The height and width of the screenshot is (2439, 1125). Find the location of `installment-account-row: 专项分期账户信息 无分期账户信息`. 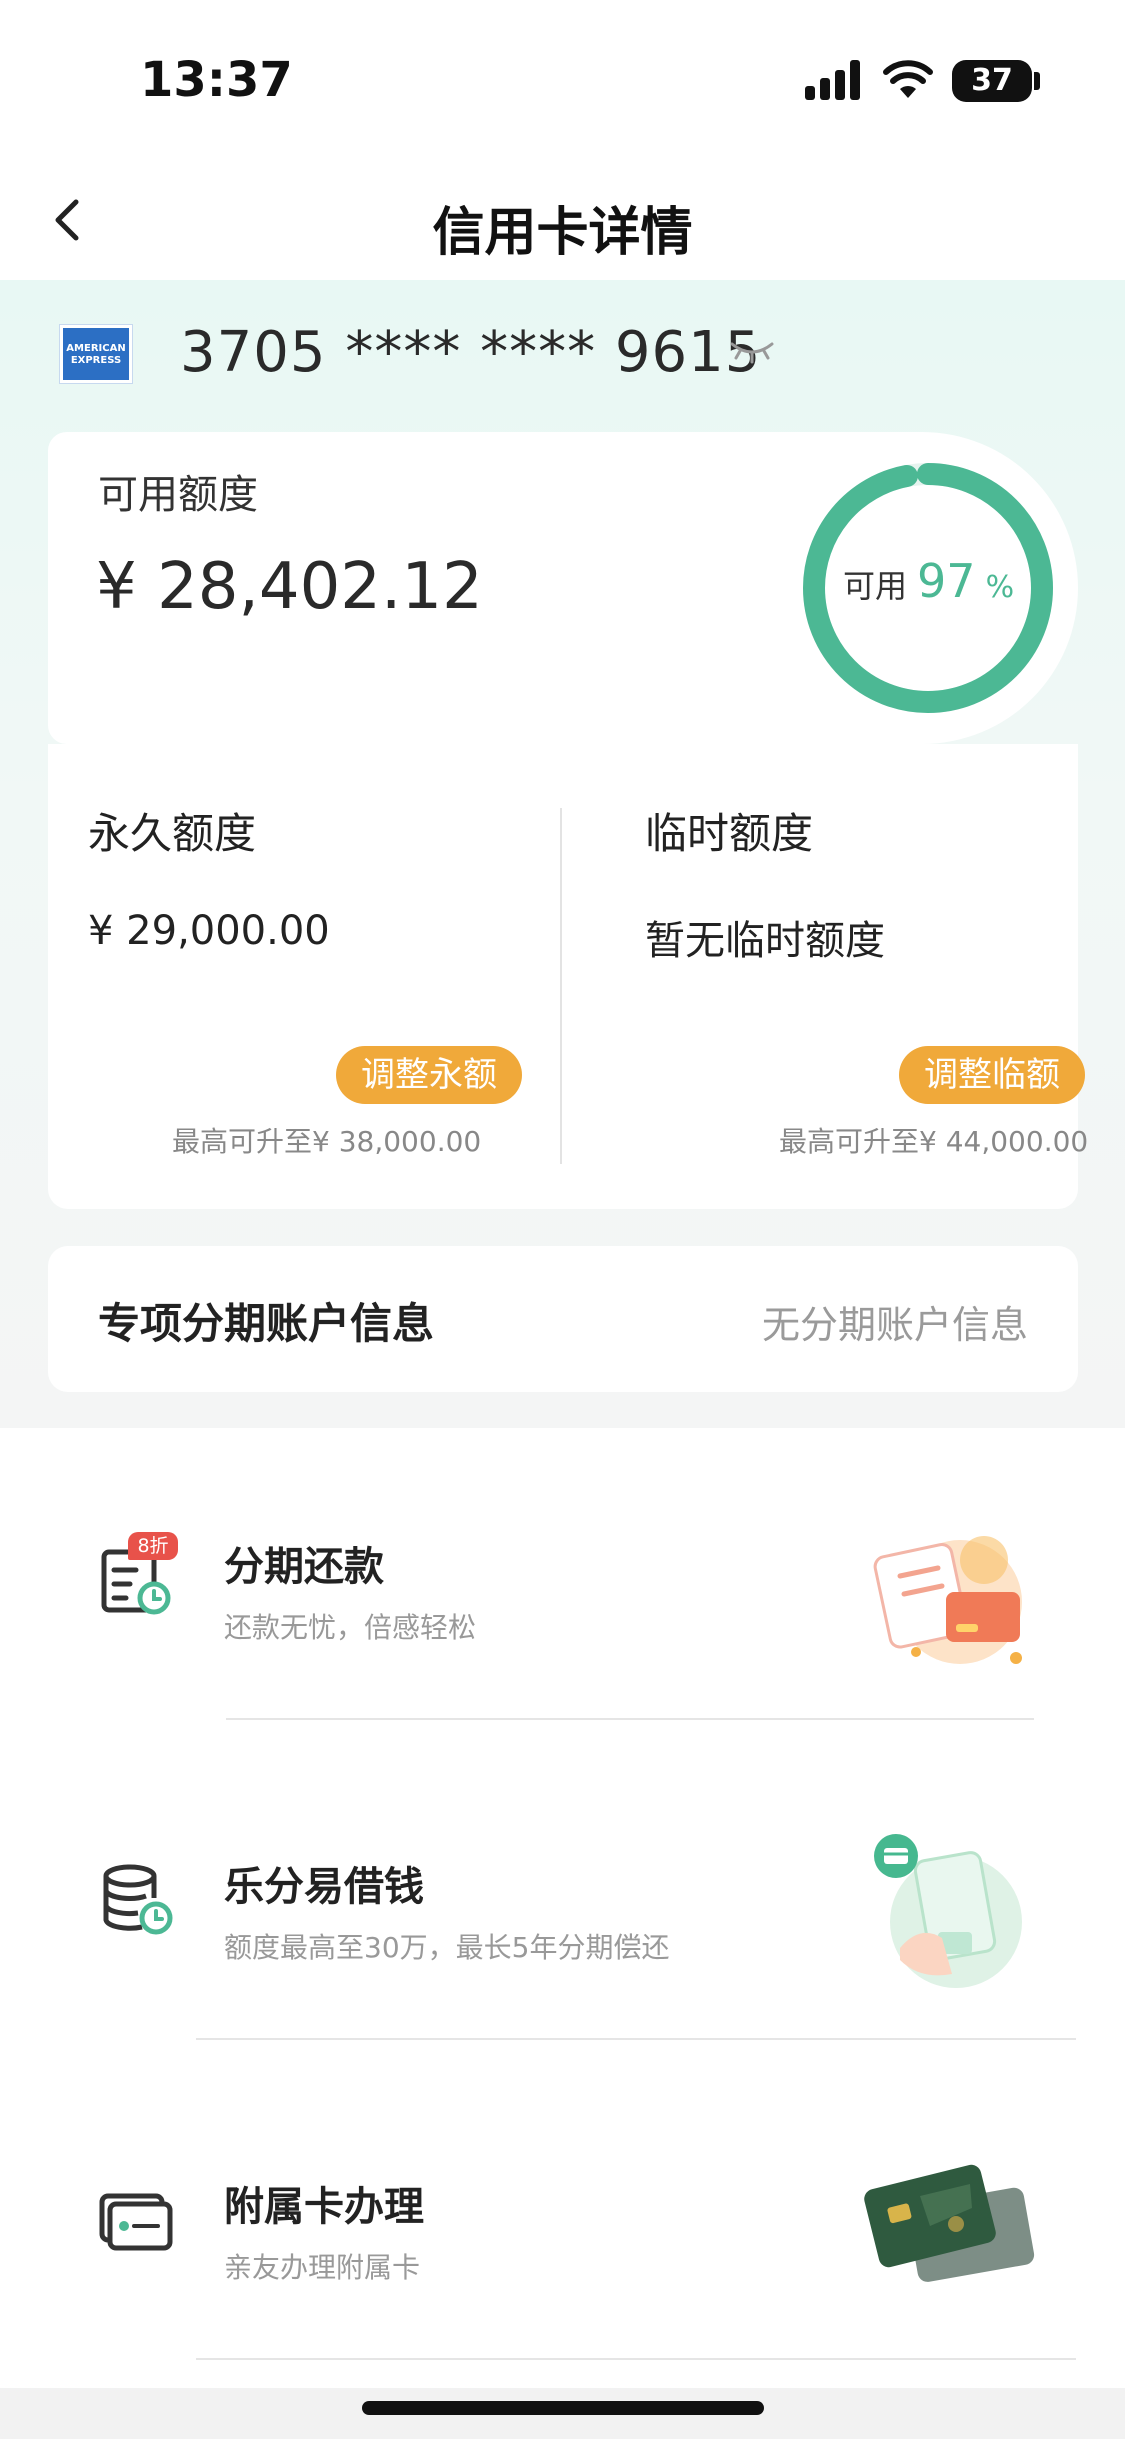

installment-account-row: 专项分期账户信息 无分期账户信息 is located at coordinates (563, 1319).